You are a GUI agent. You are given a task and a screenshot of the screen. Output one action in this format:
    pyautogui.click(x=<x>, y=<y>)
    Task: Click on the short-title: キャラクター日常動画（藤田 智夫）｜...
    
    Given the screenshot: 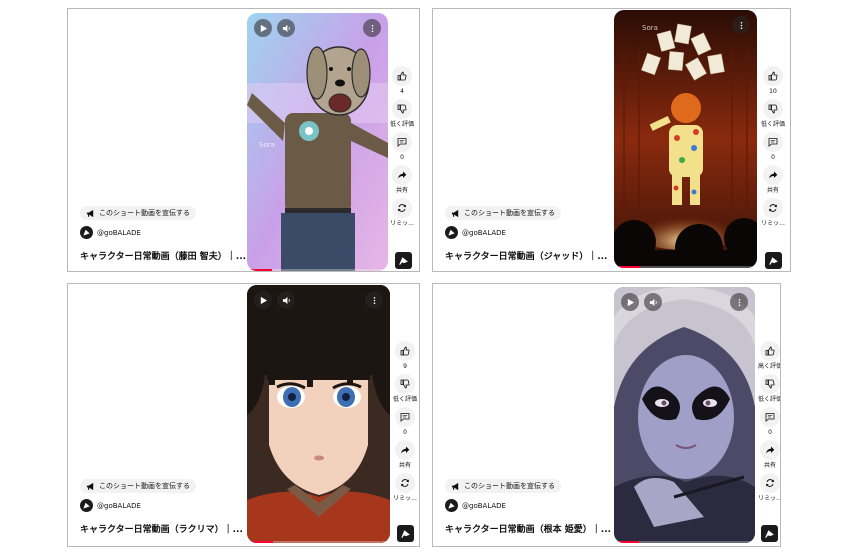 What is the action you would take?
    pyautogui.click(x=163, y=255)
    